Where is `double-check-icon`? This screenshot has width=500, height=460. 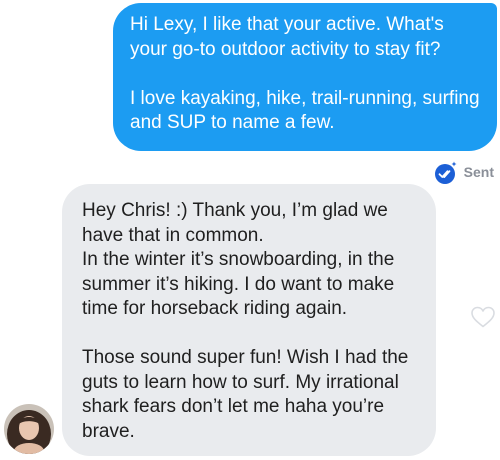 double-check-icon is located at coordinates (445, 172).